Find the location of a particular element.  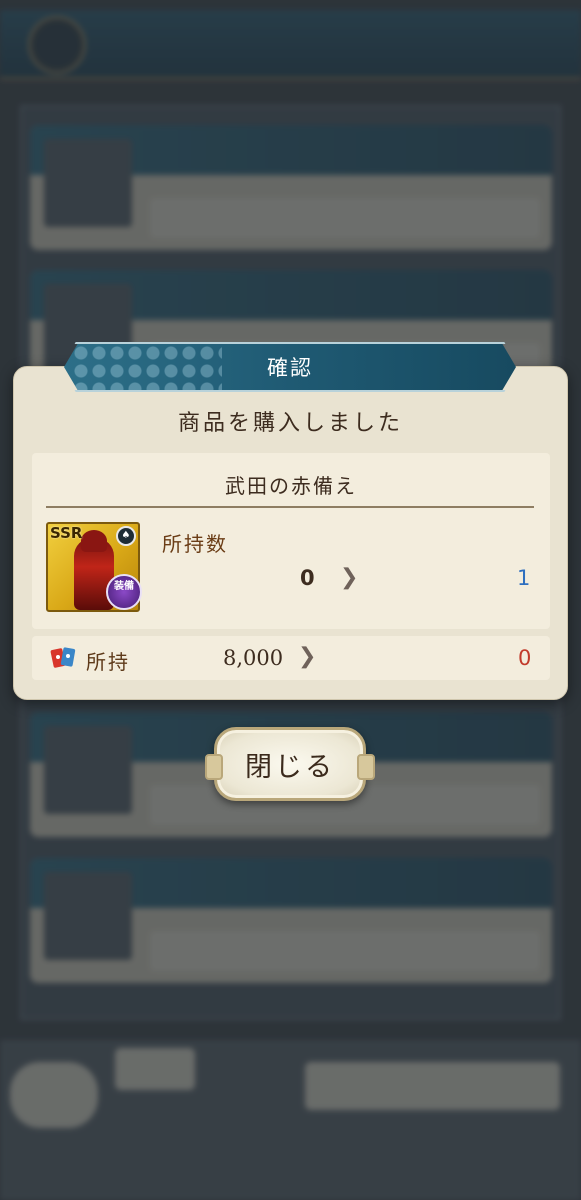

currency-owned-label: 所持 is located at coordinates (108, 662).